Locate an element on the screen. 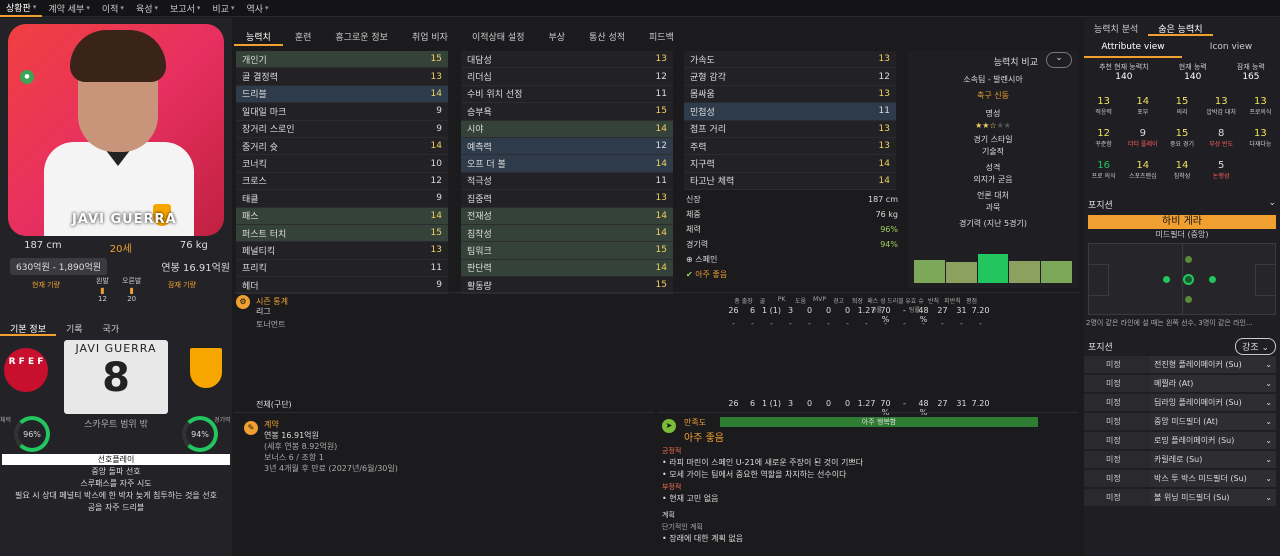 The width and height of the screenshot is (1280, 556). scout-range: 스카우트 범위 밖 is located at coordinates (116, 425).